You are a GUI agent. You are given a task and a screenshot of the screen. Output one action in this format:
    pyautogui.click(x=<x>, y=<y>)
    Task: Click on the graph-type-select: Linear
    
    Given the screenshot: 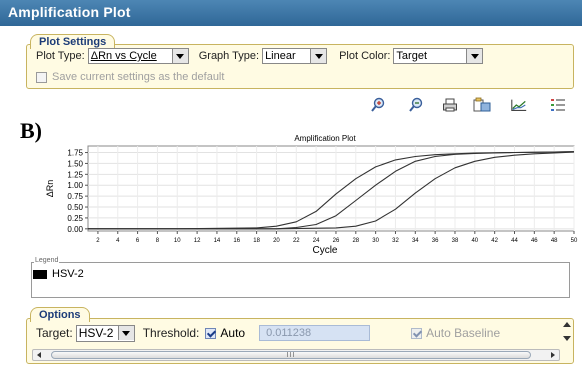 What is the action you would take?
    pyautogui.click(x=295, y=56)
    